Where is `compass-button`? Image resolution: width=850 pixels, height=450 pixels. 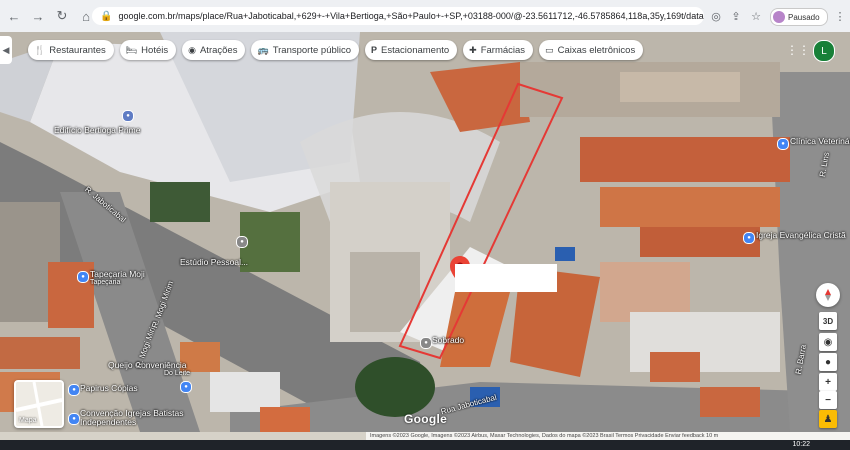
compass-button is located at coordinates (828, 295).